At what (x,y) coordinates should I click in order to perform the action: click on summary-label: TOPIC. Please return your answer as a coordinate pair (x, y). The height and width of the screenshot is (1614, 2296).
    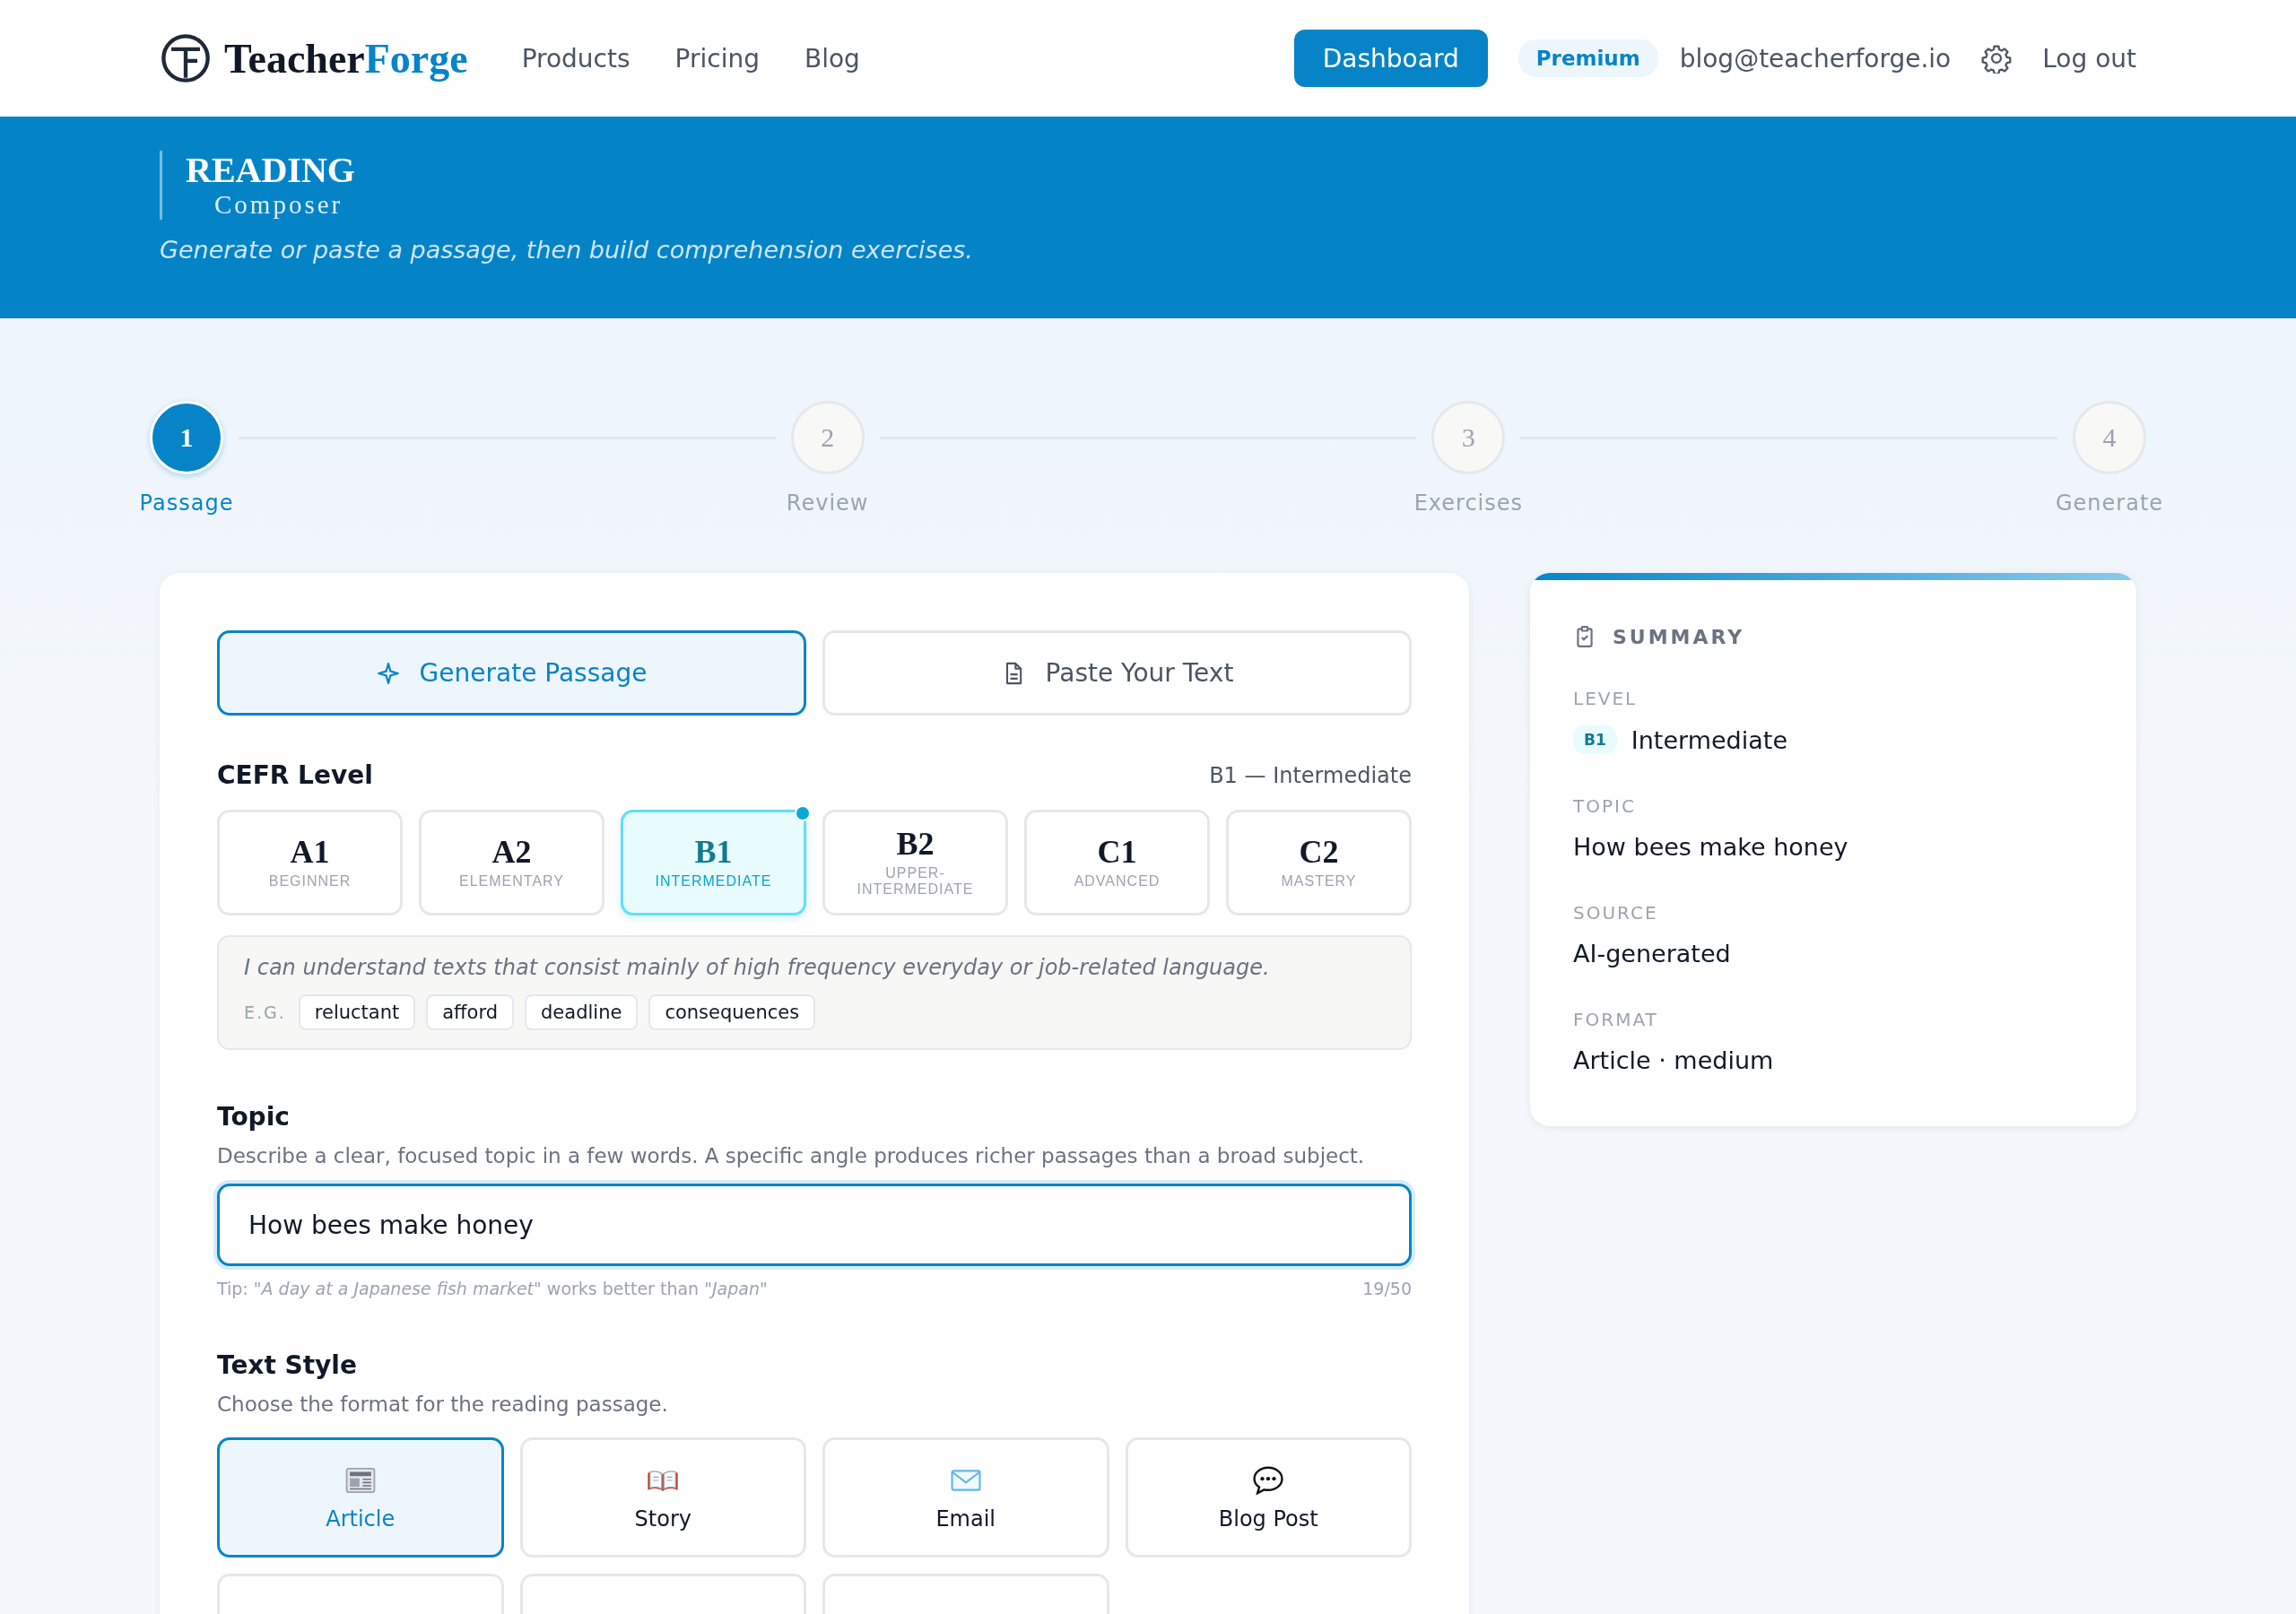
    Looking at the image, I should click on (1605, 806).